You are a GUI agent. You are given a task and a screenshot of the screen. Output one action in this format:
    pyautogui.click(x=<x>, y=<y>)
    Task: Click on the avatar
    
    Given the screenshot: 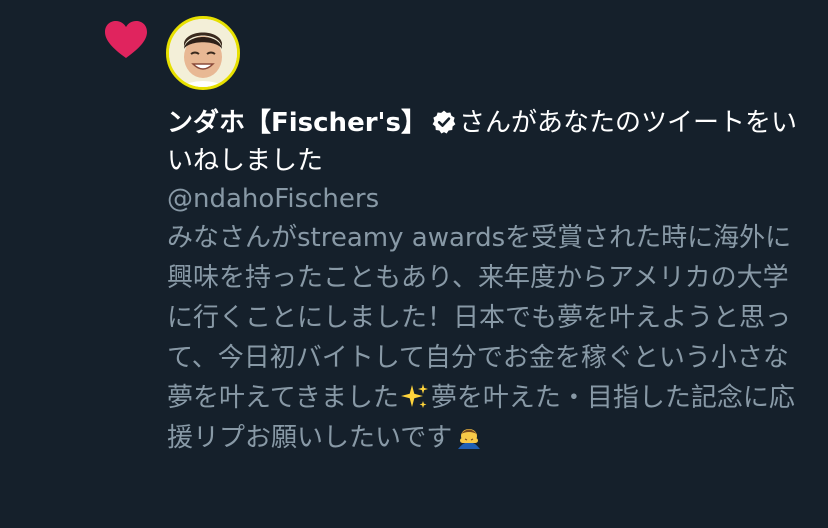 What is the action you would take?
    pyautogui.click(x=203, y=53)
    